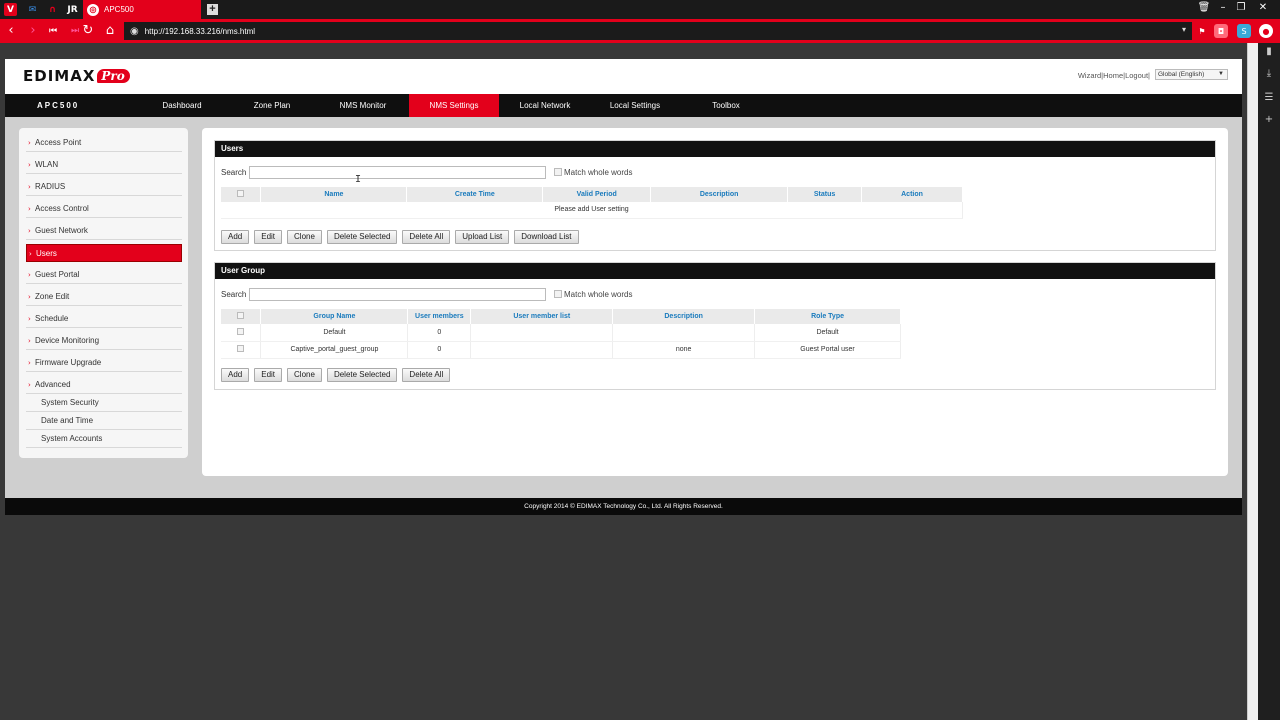 The height and width of the screenshot is (720, 1280). I want to click on device-name: APC500, so click(58, 105).